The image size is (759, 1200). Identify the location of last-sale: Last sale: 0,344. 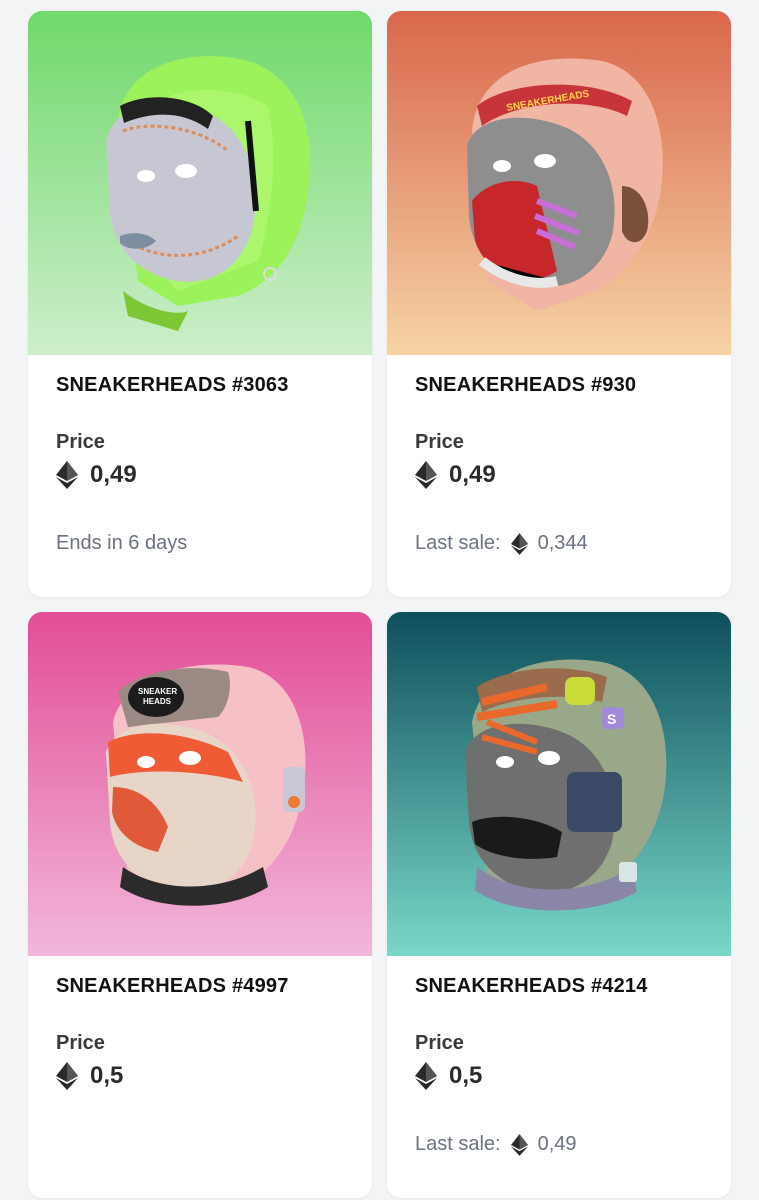
(501, 543).